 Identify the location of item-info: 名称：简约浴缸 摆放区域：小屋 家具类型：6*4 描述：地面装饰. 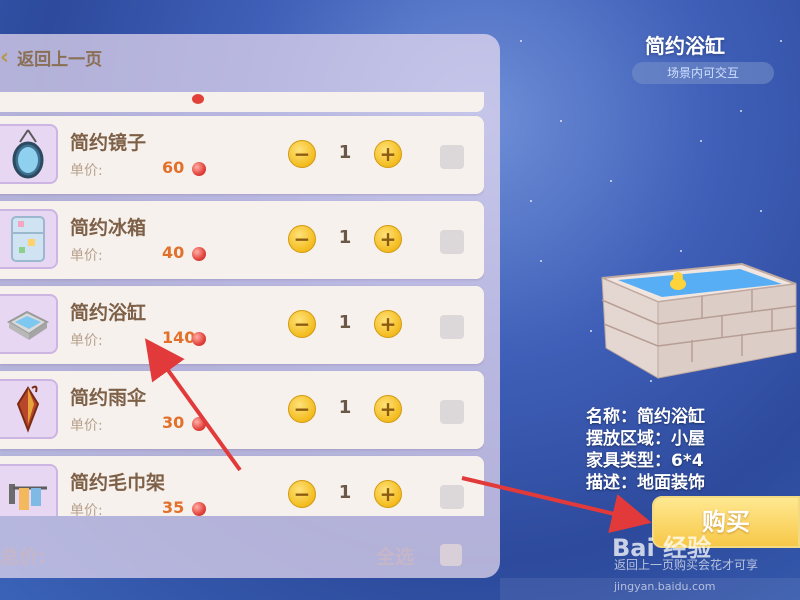
(645, 450).